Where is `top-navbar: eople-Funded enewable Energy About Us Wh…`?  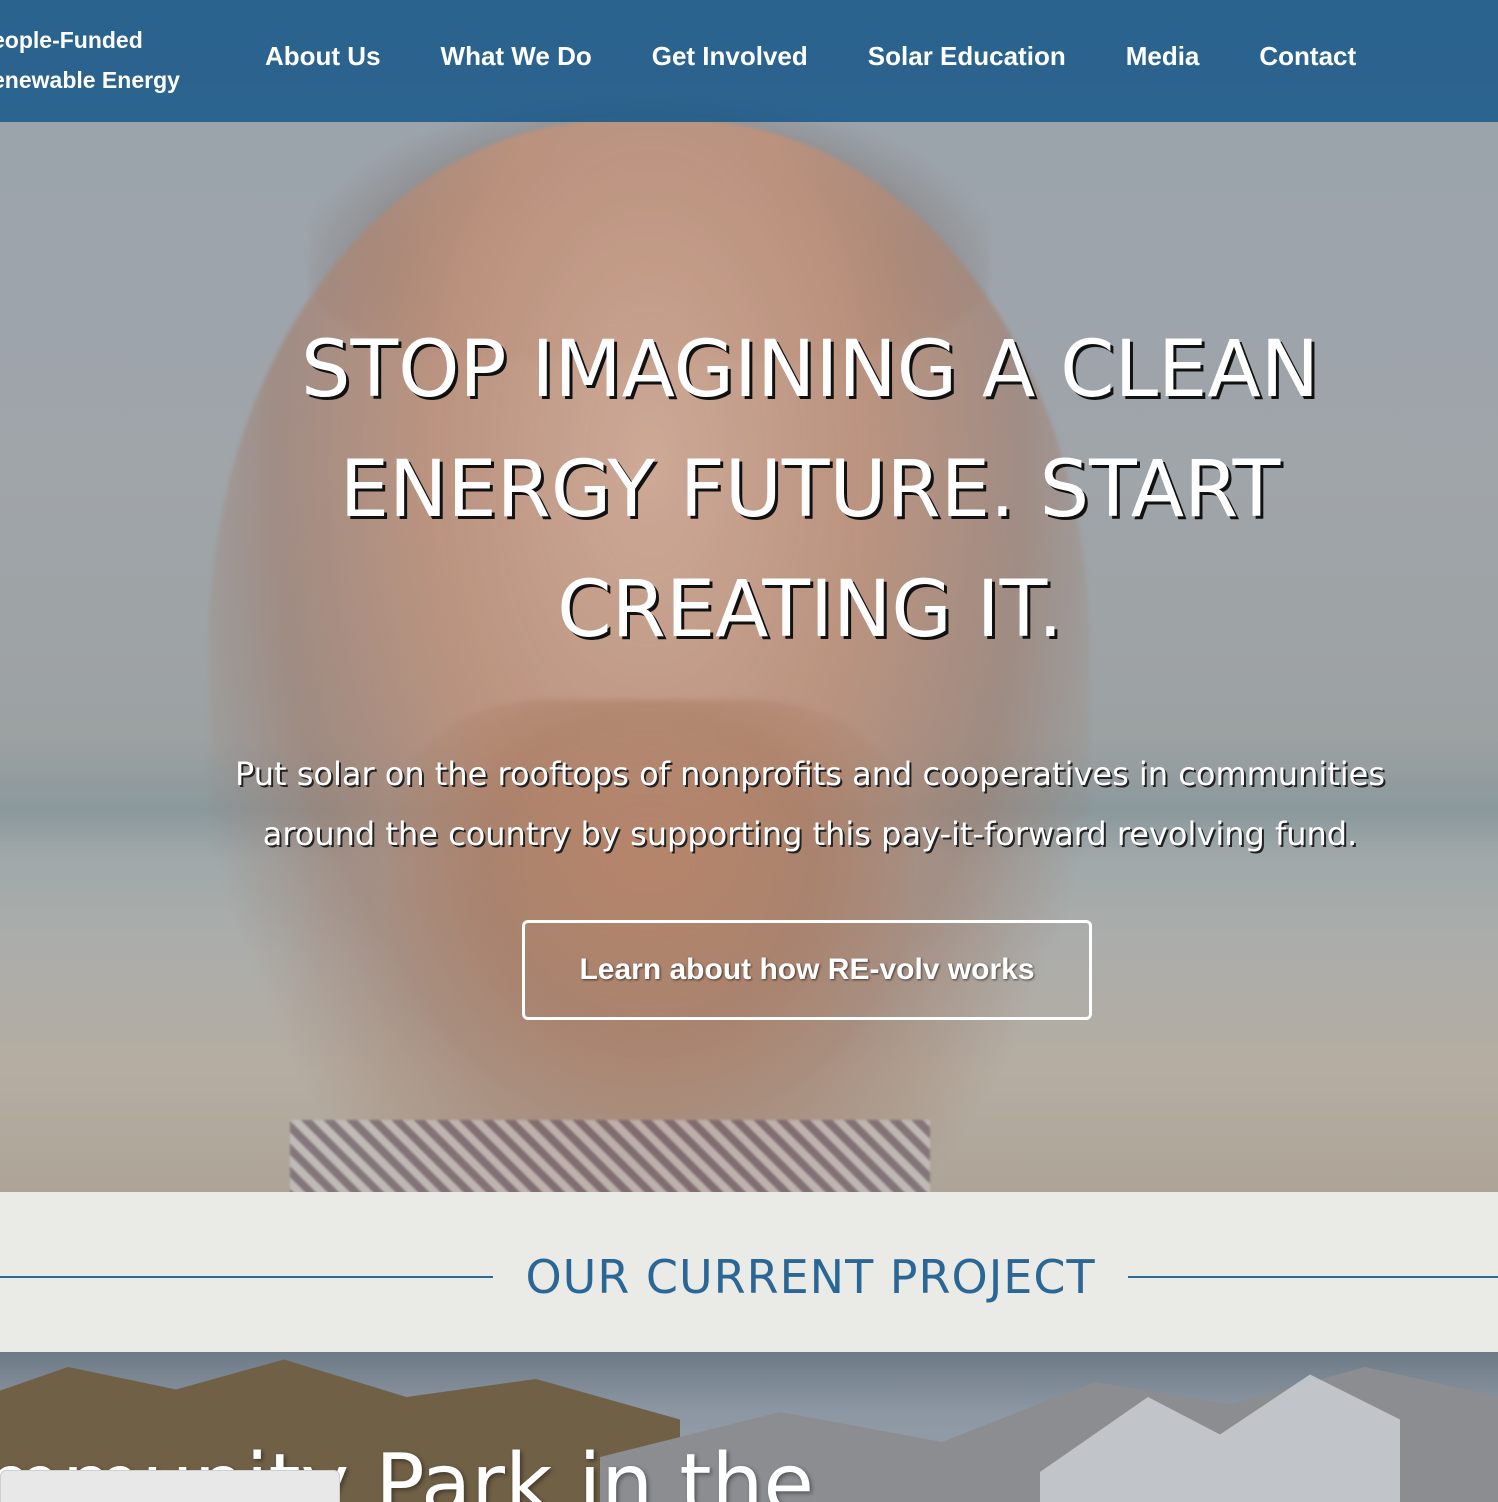
top-navbar: eople-Funded enewable Energy About Us Wh… is located at coordinates (749, 61).